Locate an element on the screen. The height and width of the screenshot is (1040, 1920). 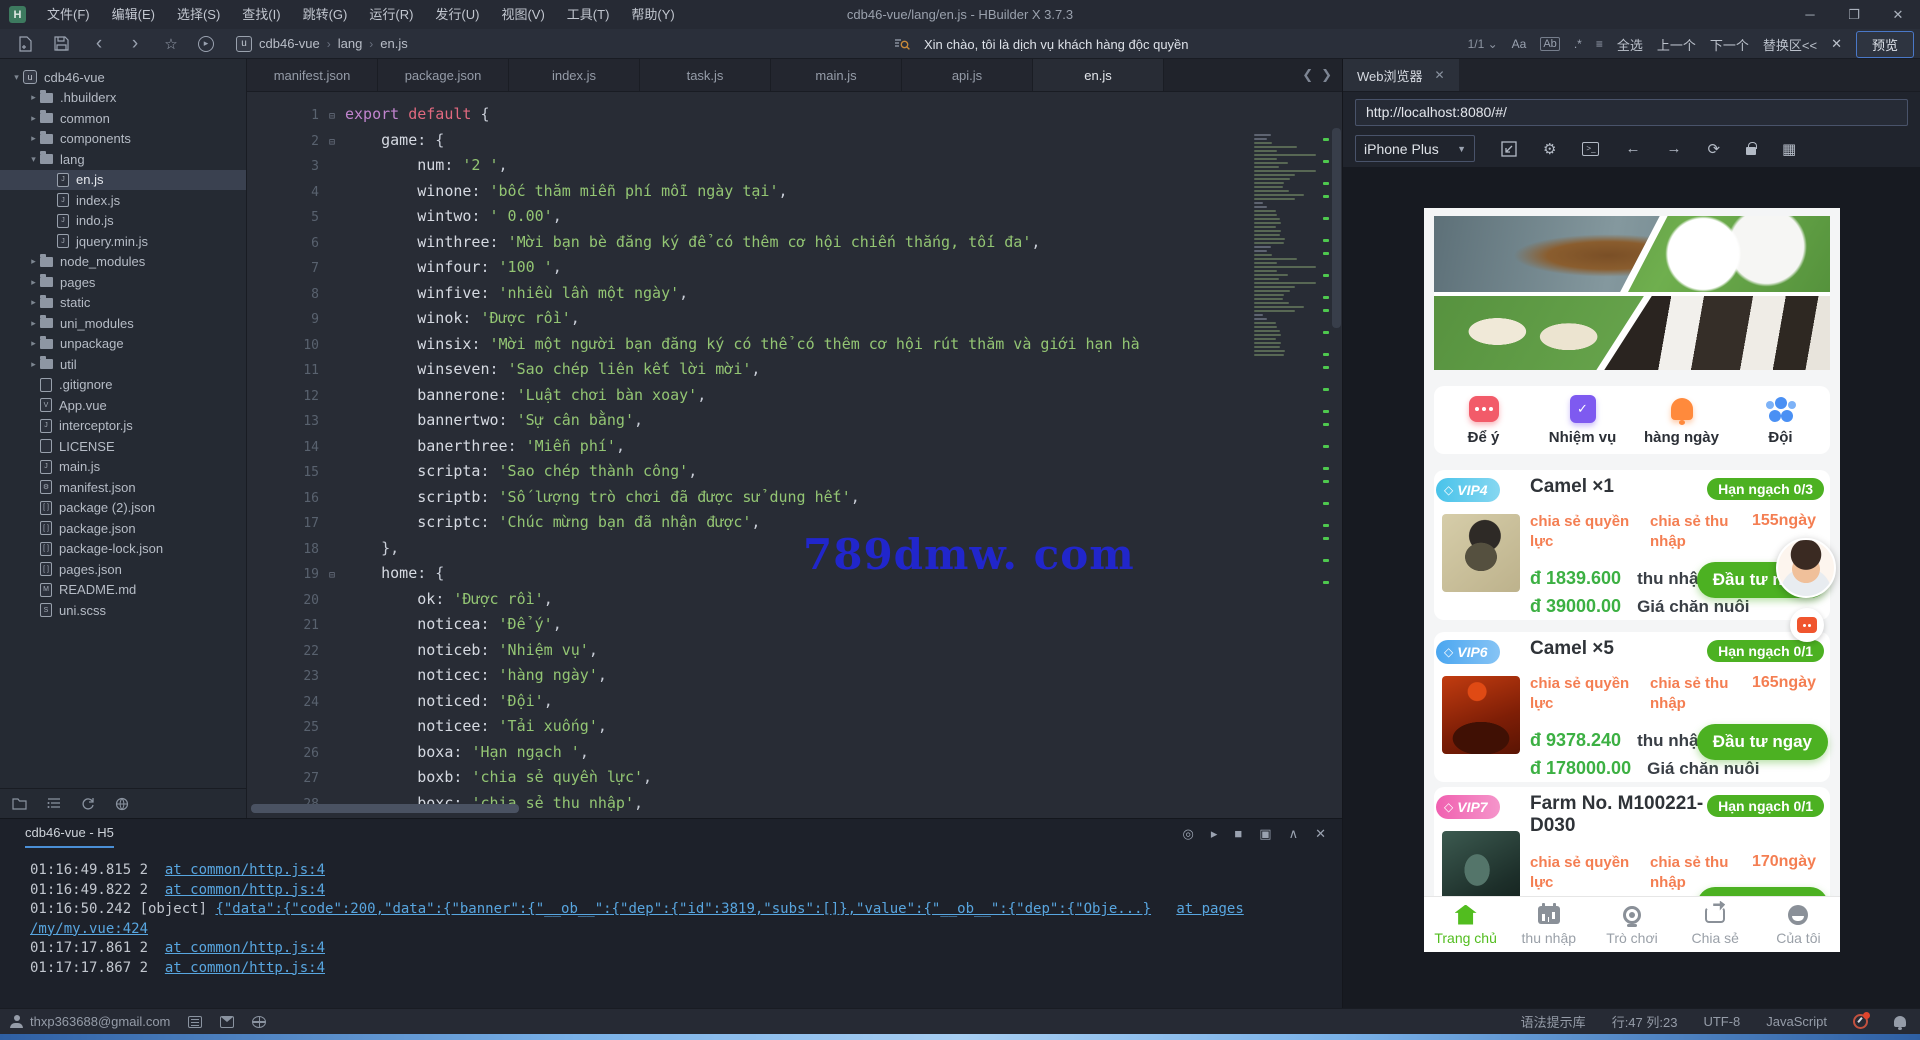
code-line: 26 boxa: 'Hạn ngạch ', is located at coordinates (794, 753).